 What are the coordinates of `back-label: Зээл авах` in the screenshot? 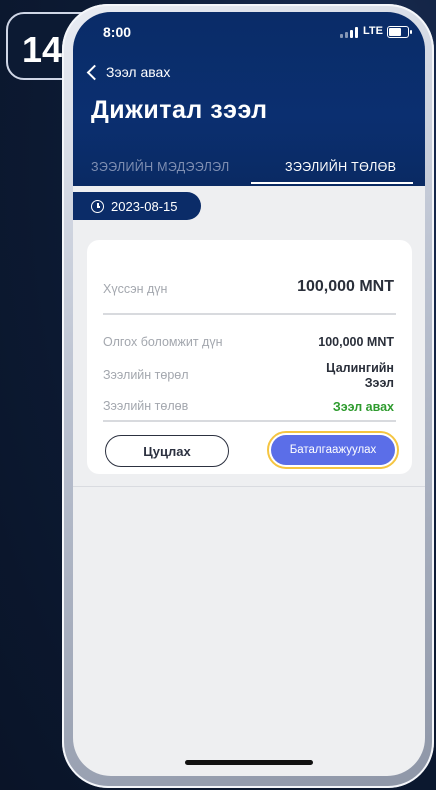 It's located at (138, 72).